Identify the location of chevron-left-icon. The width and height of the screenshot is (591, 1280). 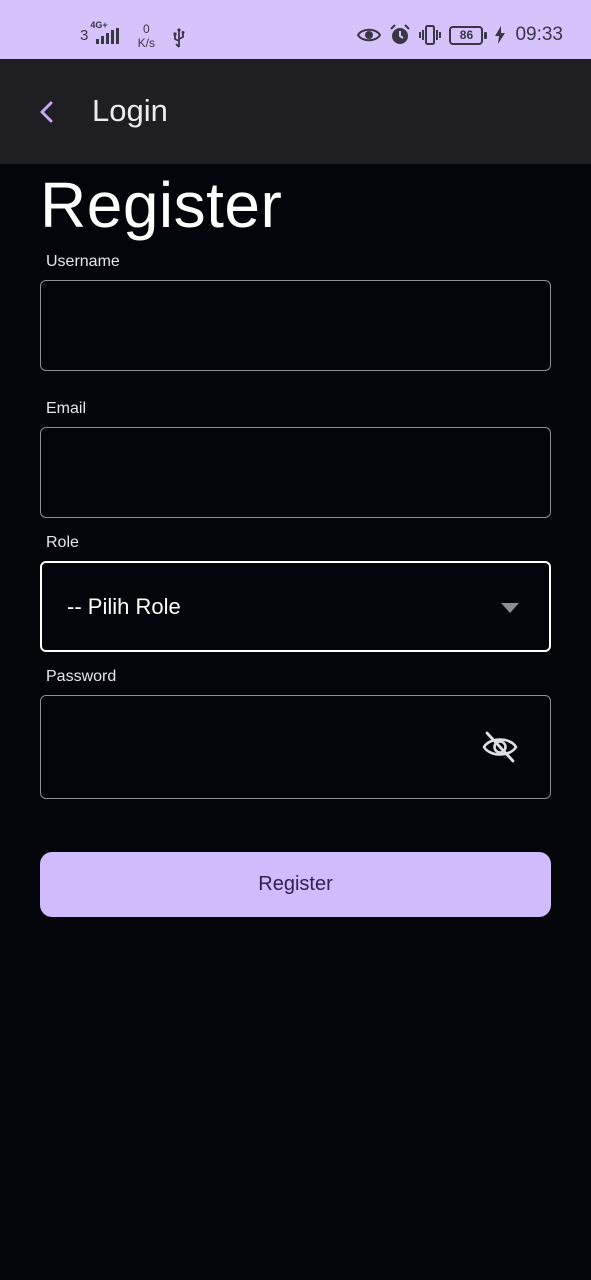
(46, 112).